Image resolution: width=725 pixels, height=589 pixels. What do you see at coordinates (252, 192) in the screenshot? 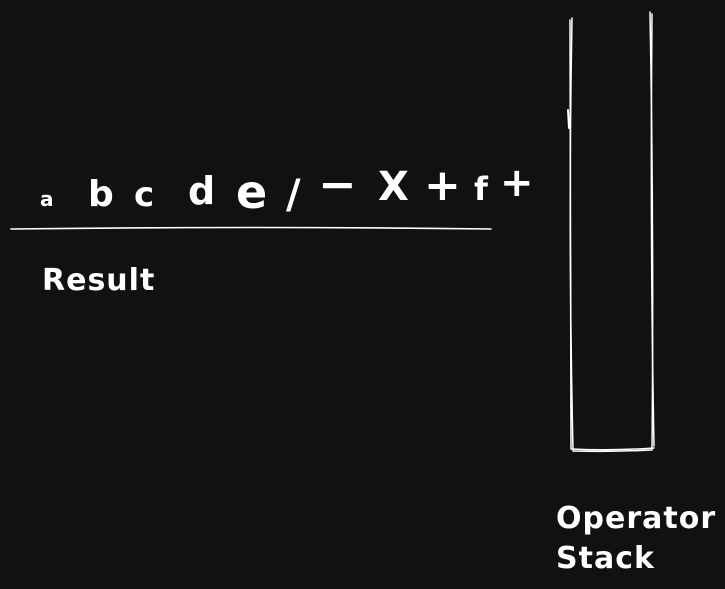
I see `token-e: e` at bounding box center [252, 192].